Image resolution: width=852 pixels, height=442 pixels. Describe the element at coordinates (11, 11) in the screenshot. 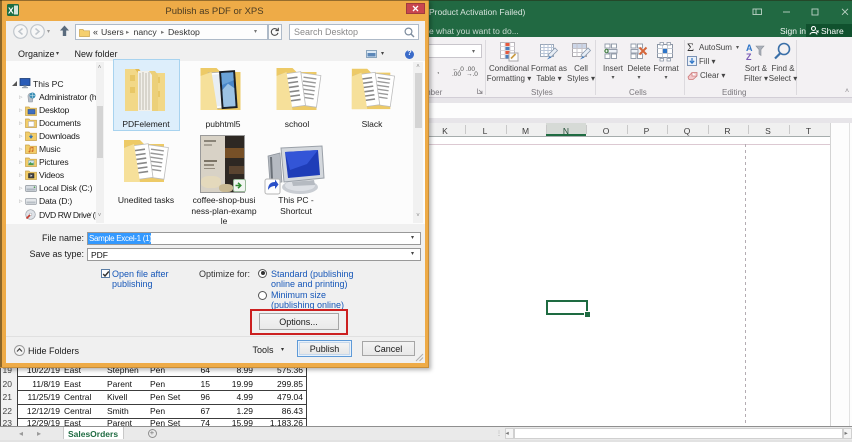

I see `svg-text: X` at that location.